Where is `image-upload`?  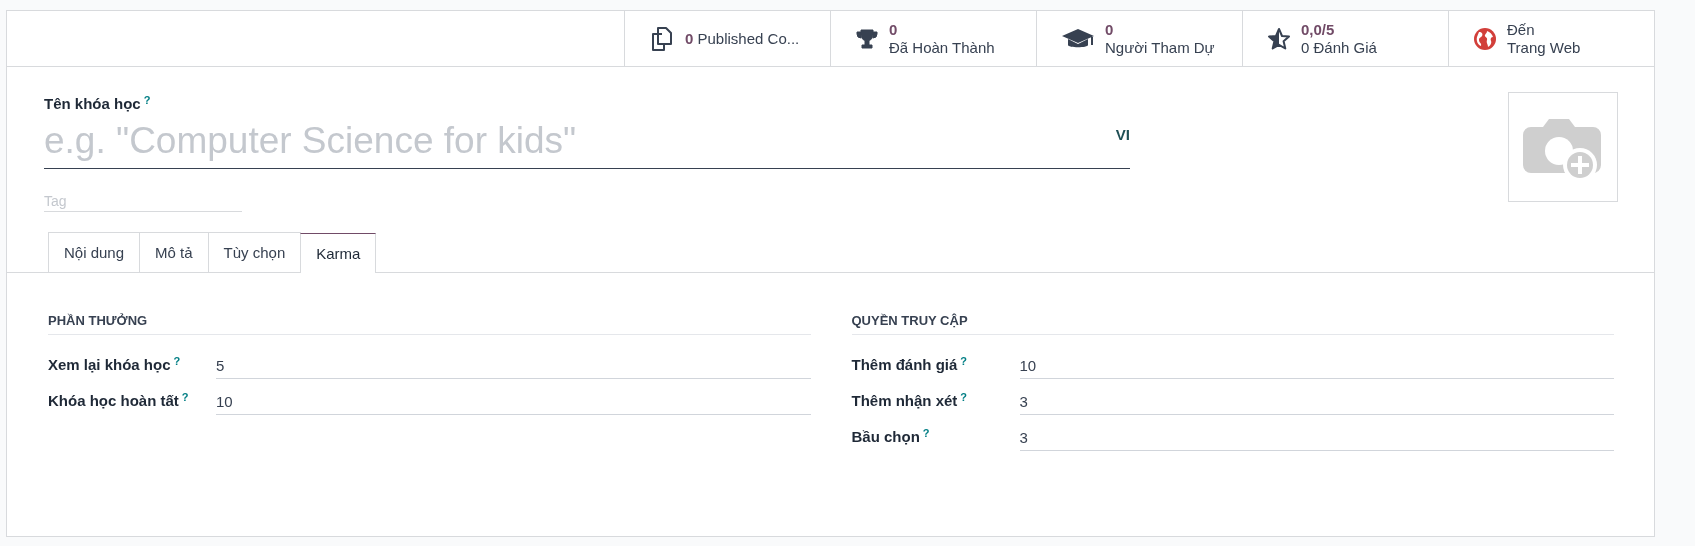
image-upload is located at coordinates (1563, 147).